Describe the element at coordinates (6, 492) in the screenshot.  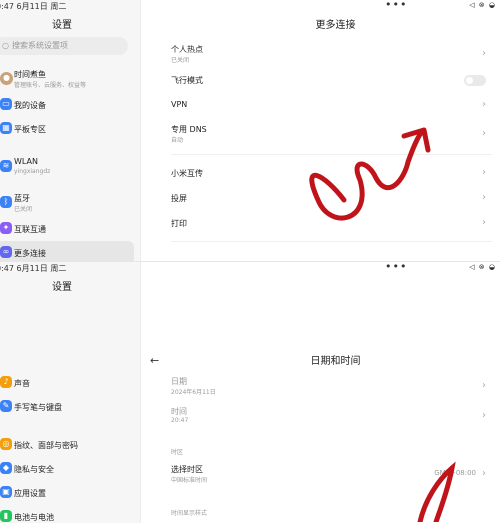
I see `apps-icon: ▣` at that location.